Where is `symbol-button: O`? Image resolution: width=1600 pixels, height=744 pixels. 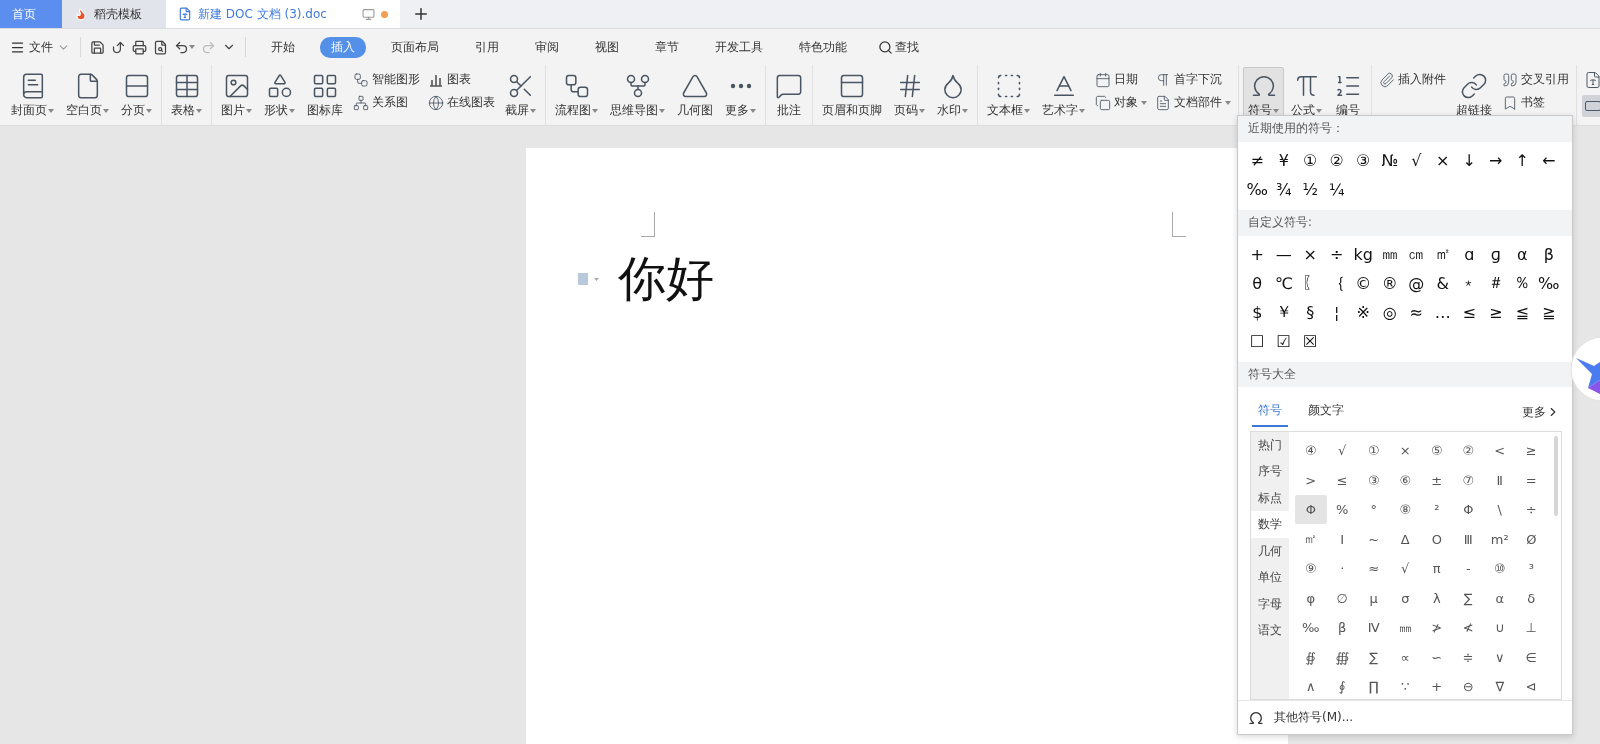
symbol-button: O is located at coordinates (1437, 539).